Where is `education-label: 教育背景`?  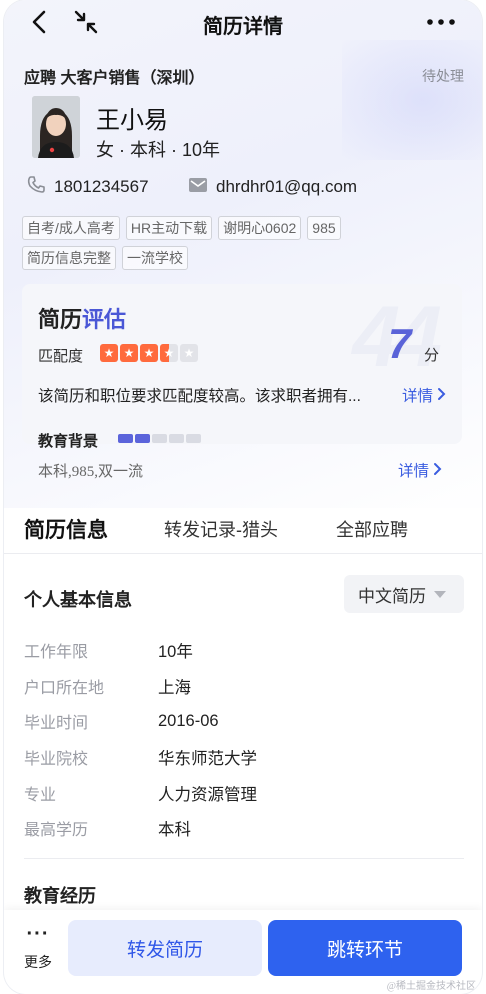 education-label: 教育背景 is located at coordinates (68, 441).